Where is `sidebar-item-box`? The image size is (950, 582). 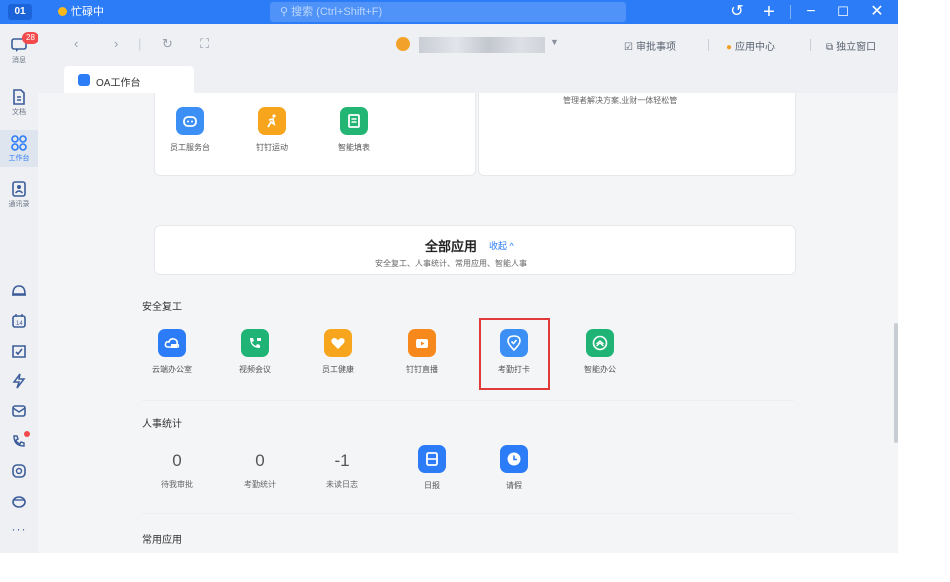
sidebar-item-box is located at coordinates (19, 501).